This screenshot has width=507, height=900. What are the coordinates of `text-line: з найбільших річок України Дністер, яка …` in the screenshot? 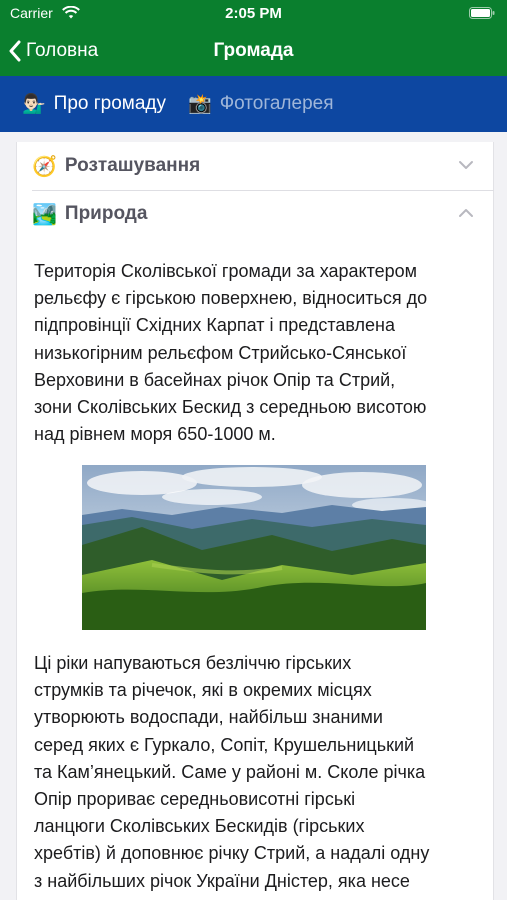 It's located at (222, 880).